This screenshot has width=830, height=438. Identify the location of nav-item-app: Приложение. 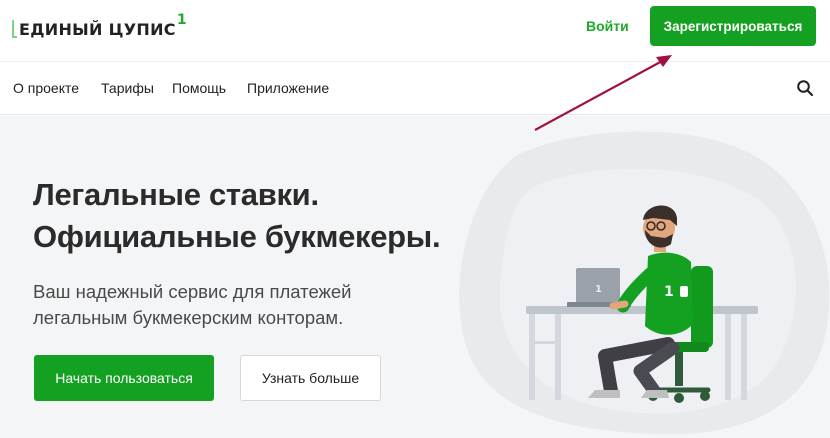
(288, 88).